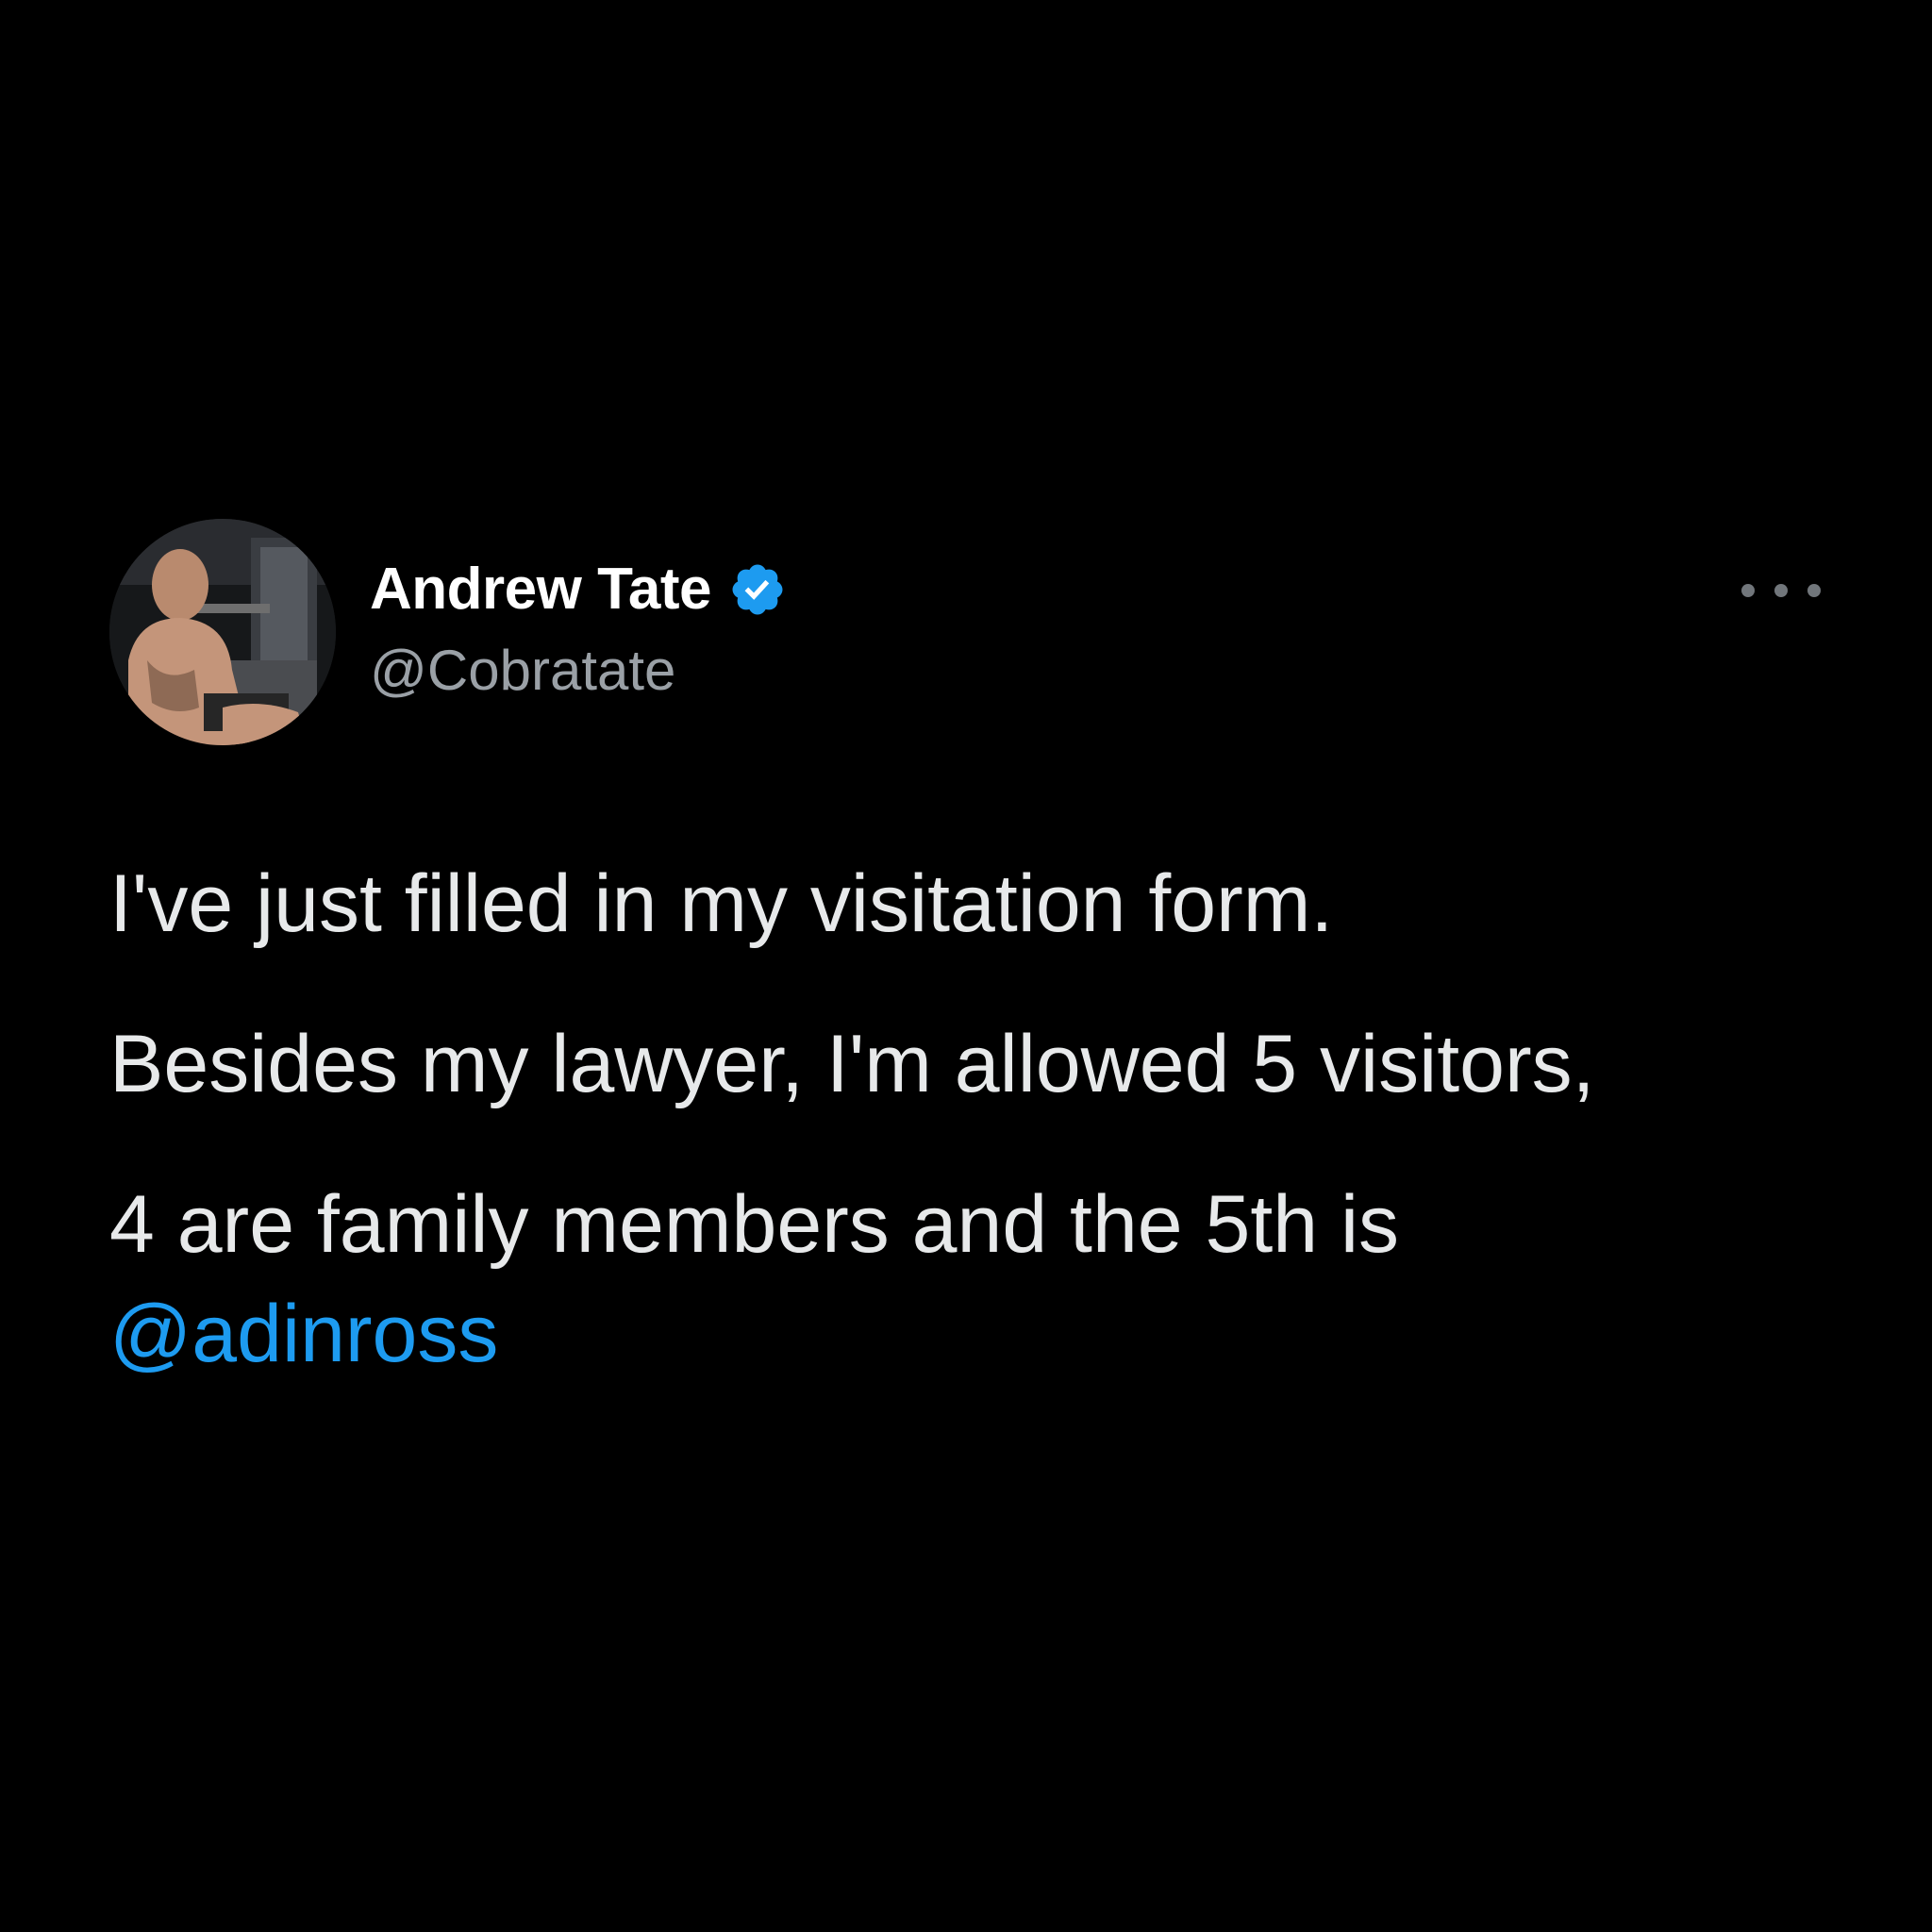 This screenshot has width=1932, height=1932. What do you see at coordinates (757, 589) in the screenshot?
I see `verified-badge-icon` at bounding box center [757, 589].